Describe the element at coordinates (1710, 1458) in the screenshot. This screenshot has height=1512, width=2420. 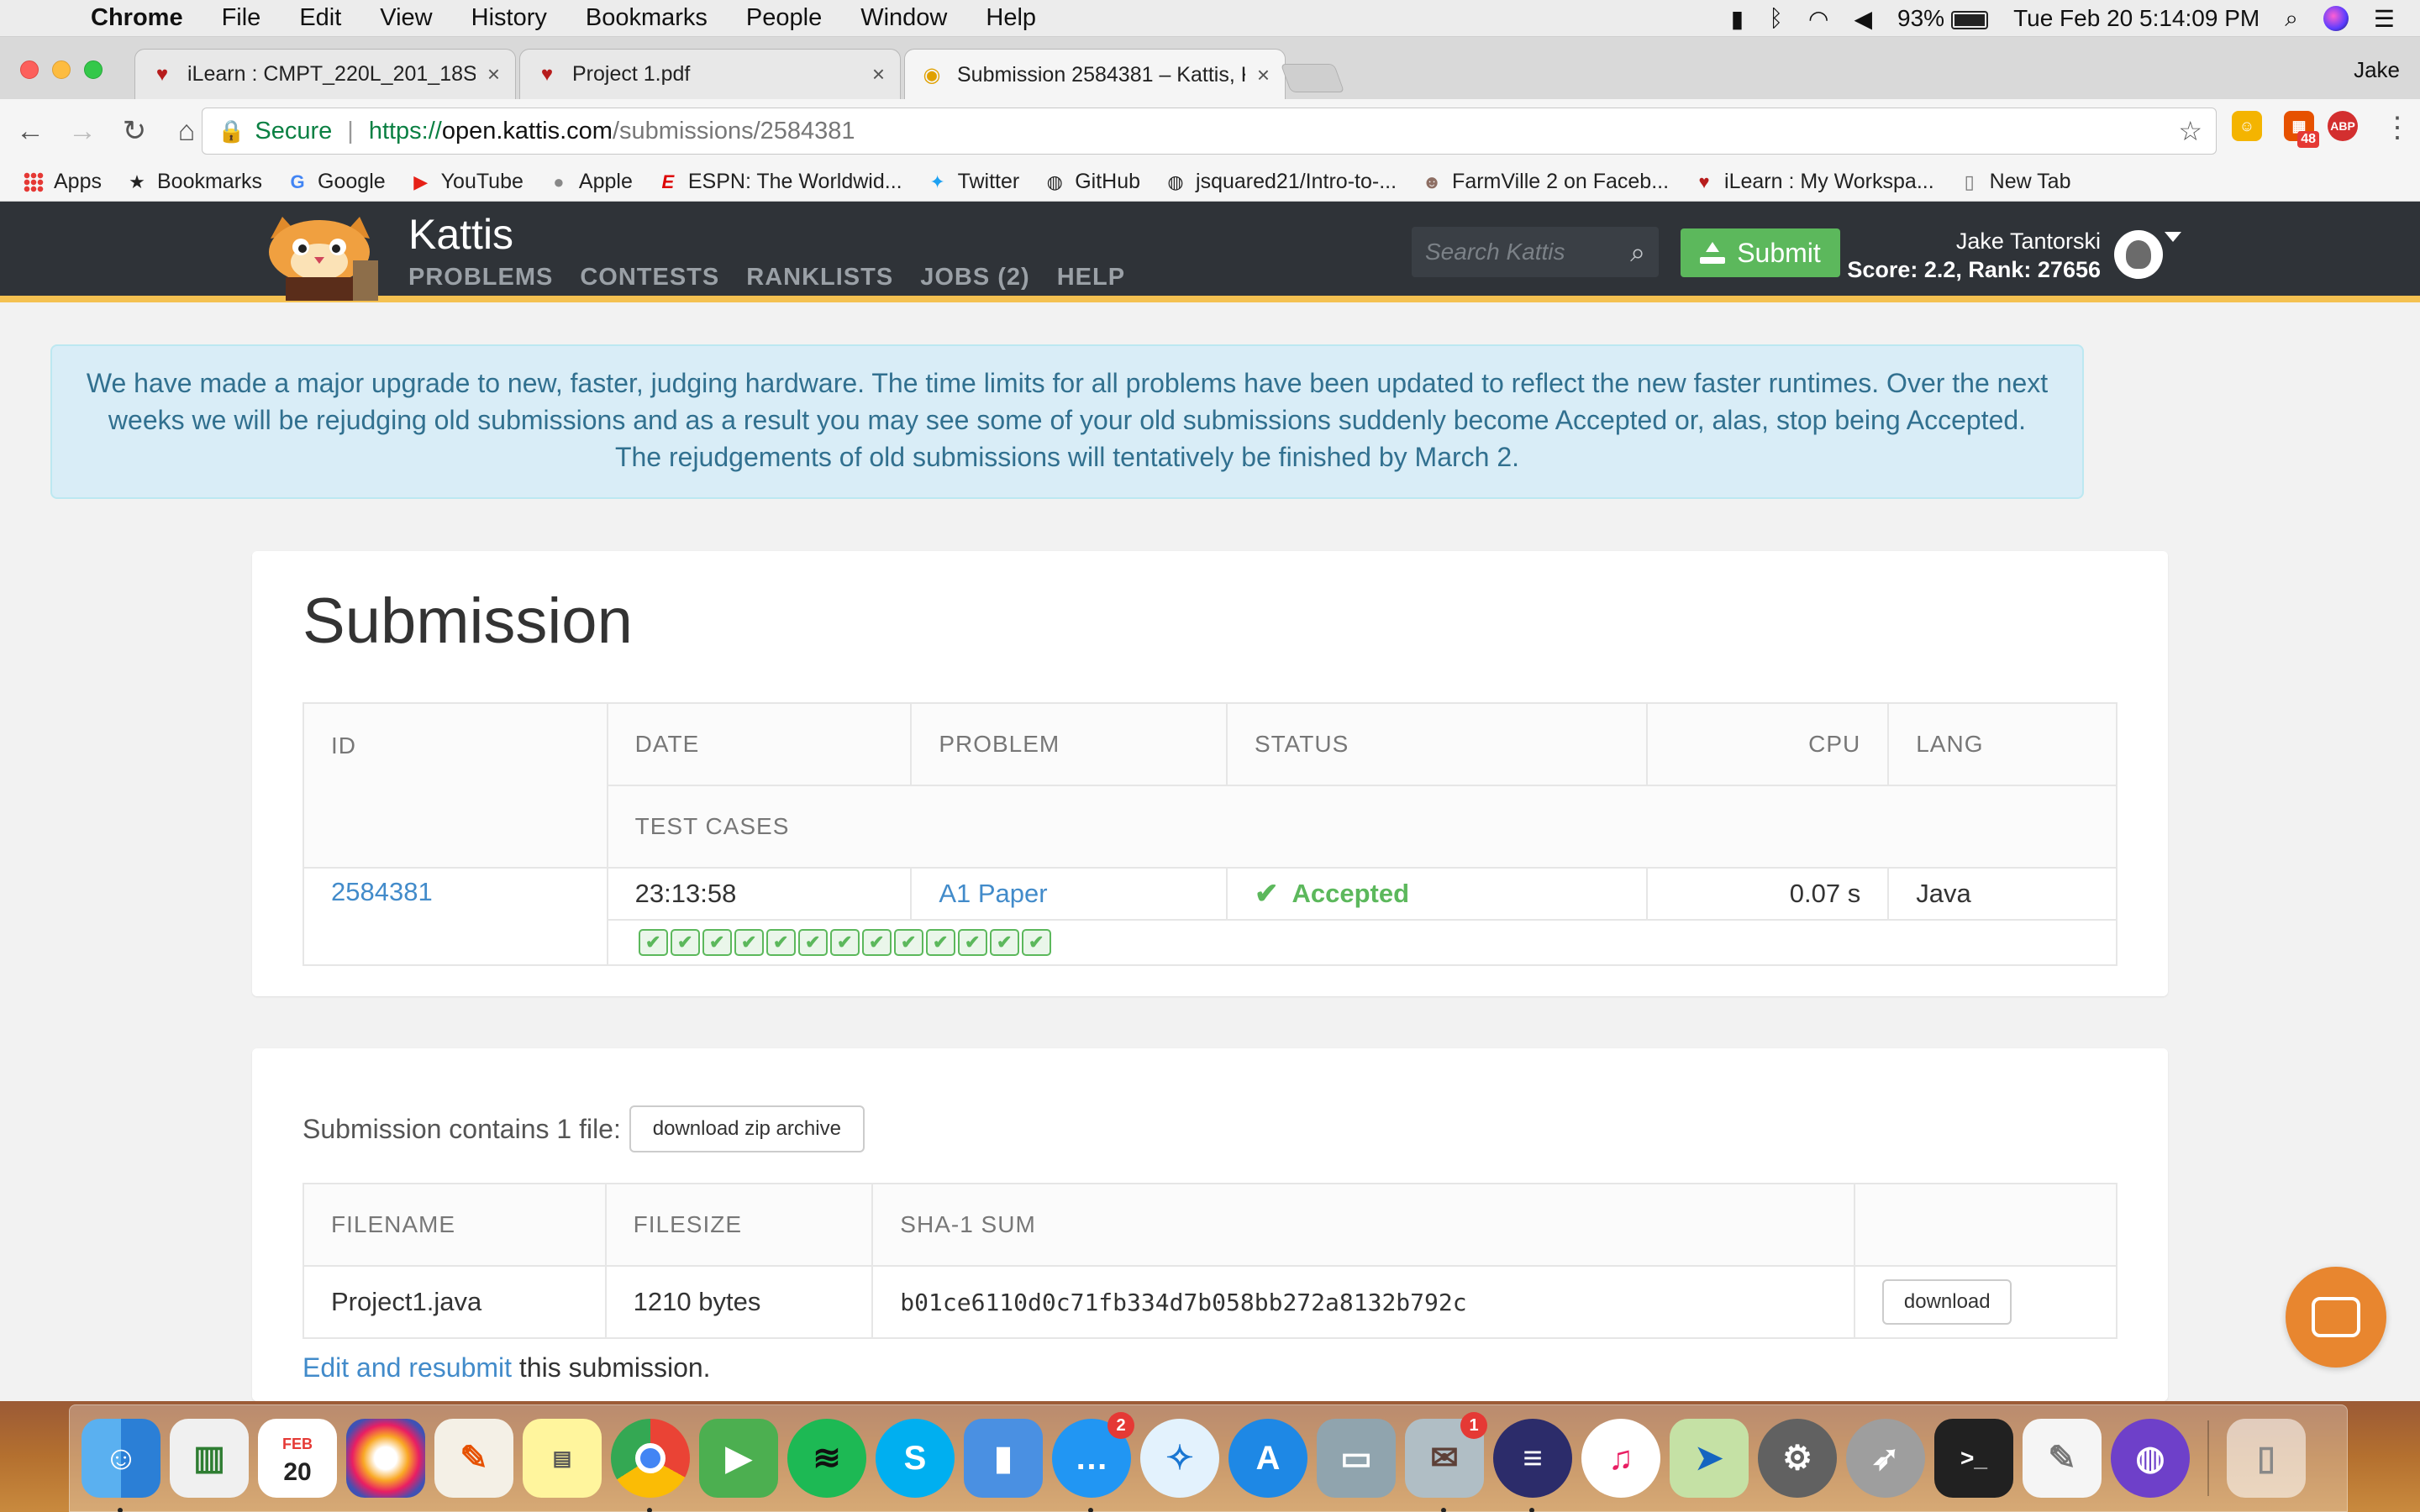
I see `maps-icon: ➤` at that location.